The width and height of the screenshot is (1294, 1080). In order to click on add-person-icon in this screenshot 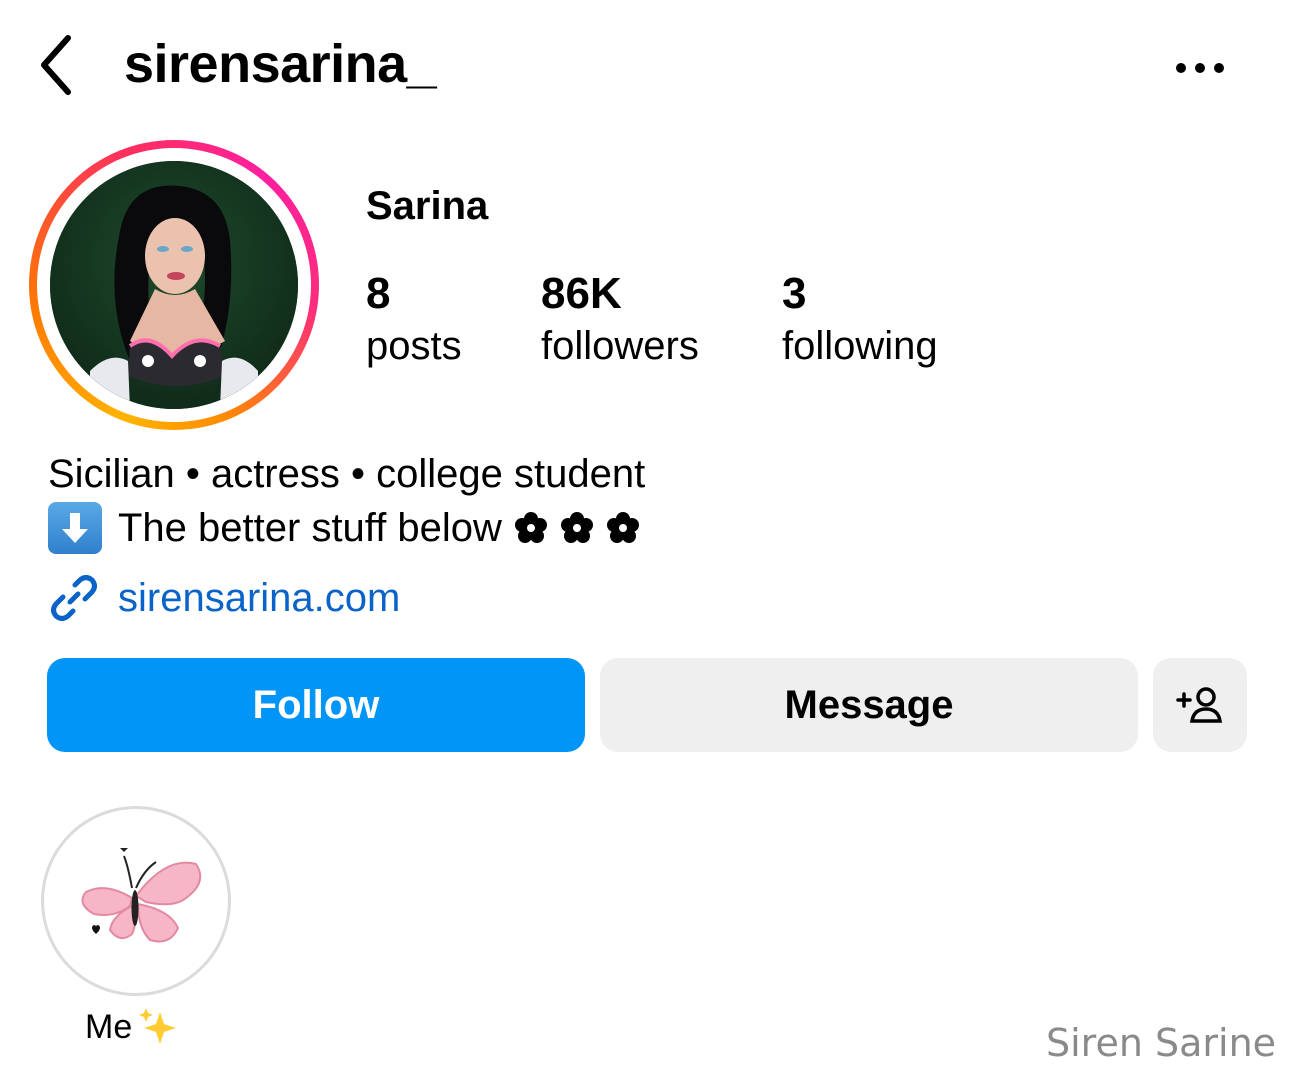, I will do `click(1199, 705)`.